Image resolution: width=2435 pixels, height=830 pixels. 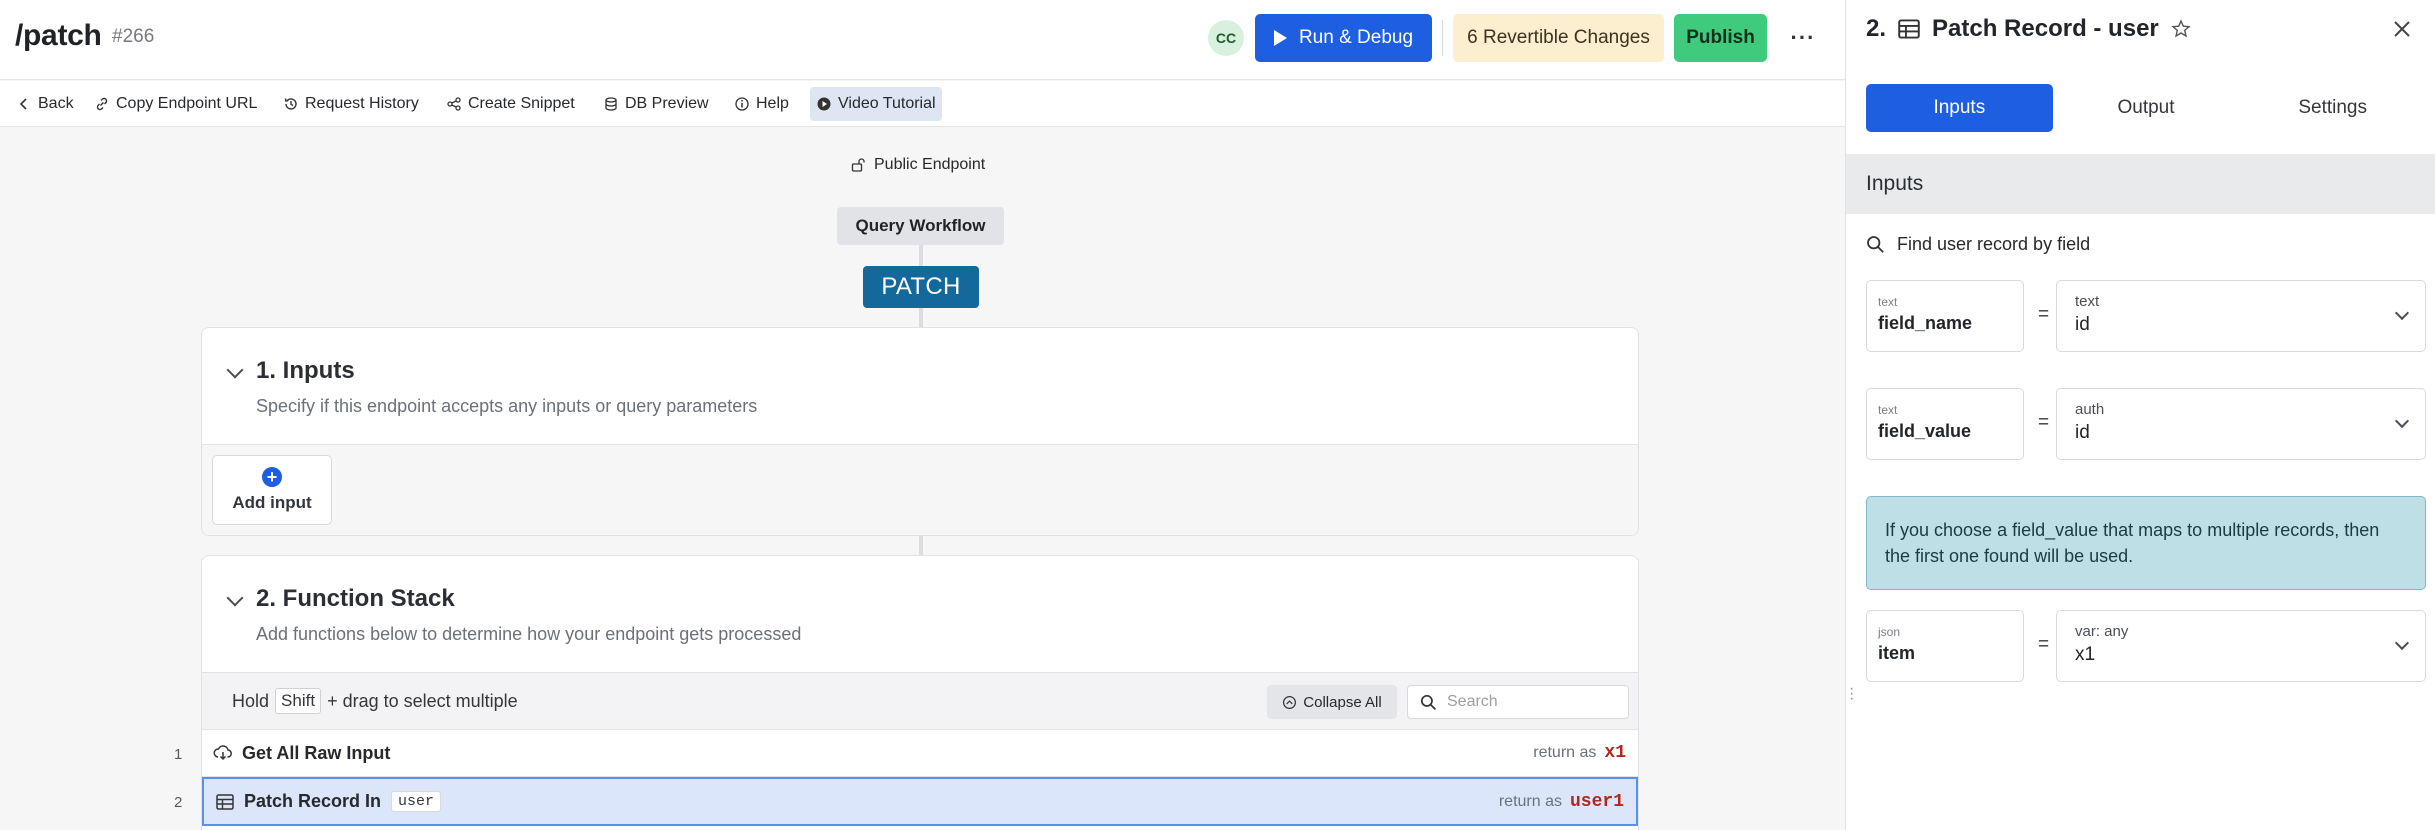 I want to click on function-return: return as x1, so click(x=1579, y=753).